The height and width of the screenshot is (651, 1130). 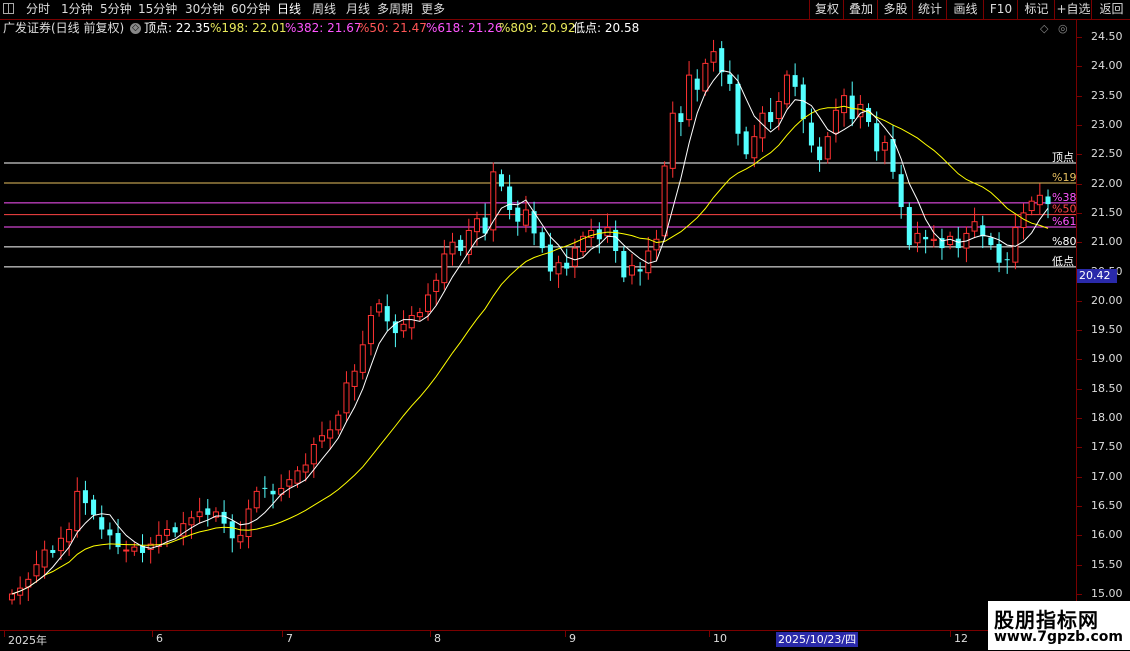 What do you see at coordinates (27, 640) in the screenshot?
I see `date-tick: 2025年` at bounding box center [27, 640].